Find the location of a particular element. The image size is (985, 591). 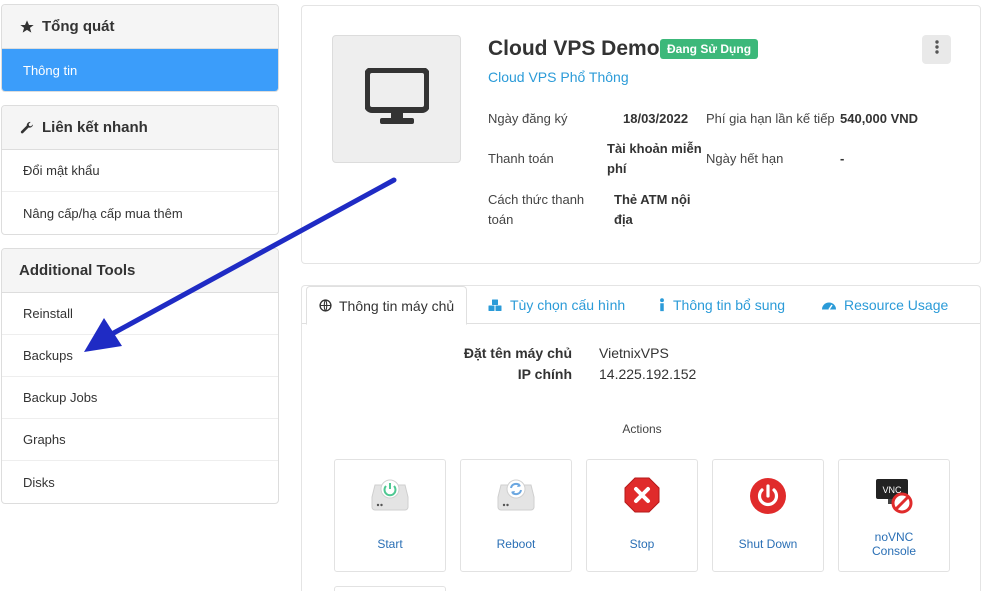

payment-label: Thanh toán is located at coordinates (521, 158).